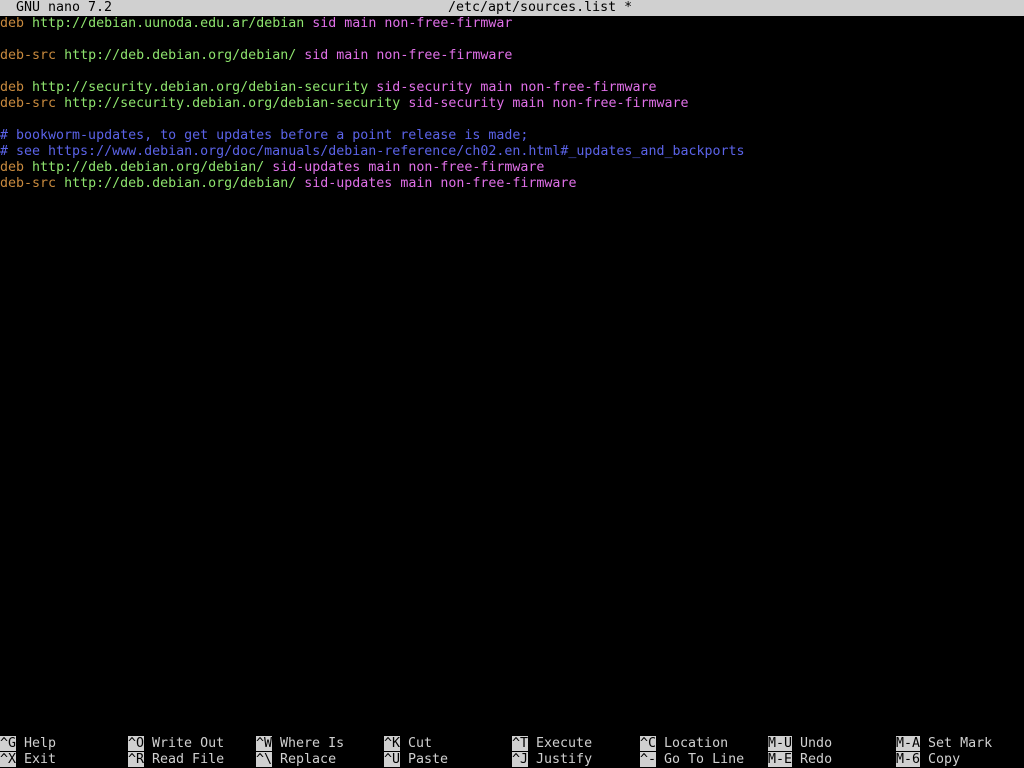 This screenshot has height=768, width=1024. I want to click on shortcut-key: M-E, so click(780, 759).